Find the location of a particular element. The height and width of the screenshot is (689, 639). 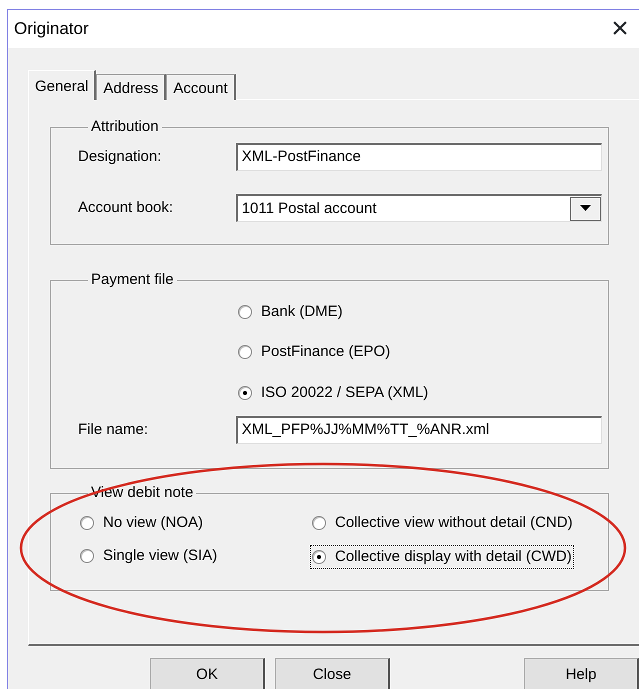

caret-icon is located at coordinates (585, 208).